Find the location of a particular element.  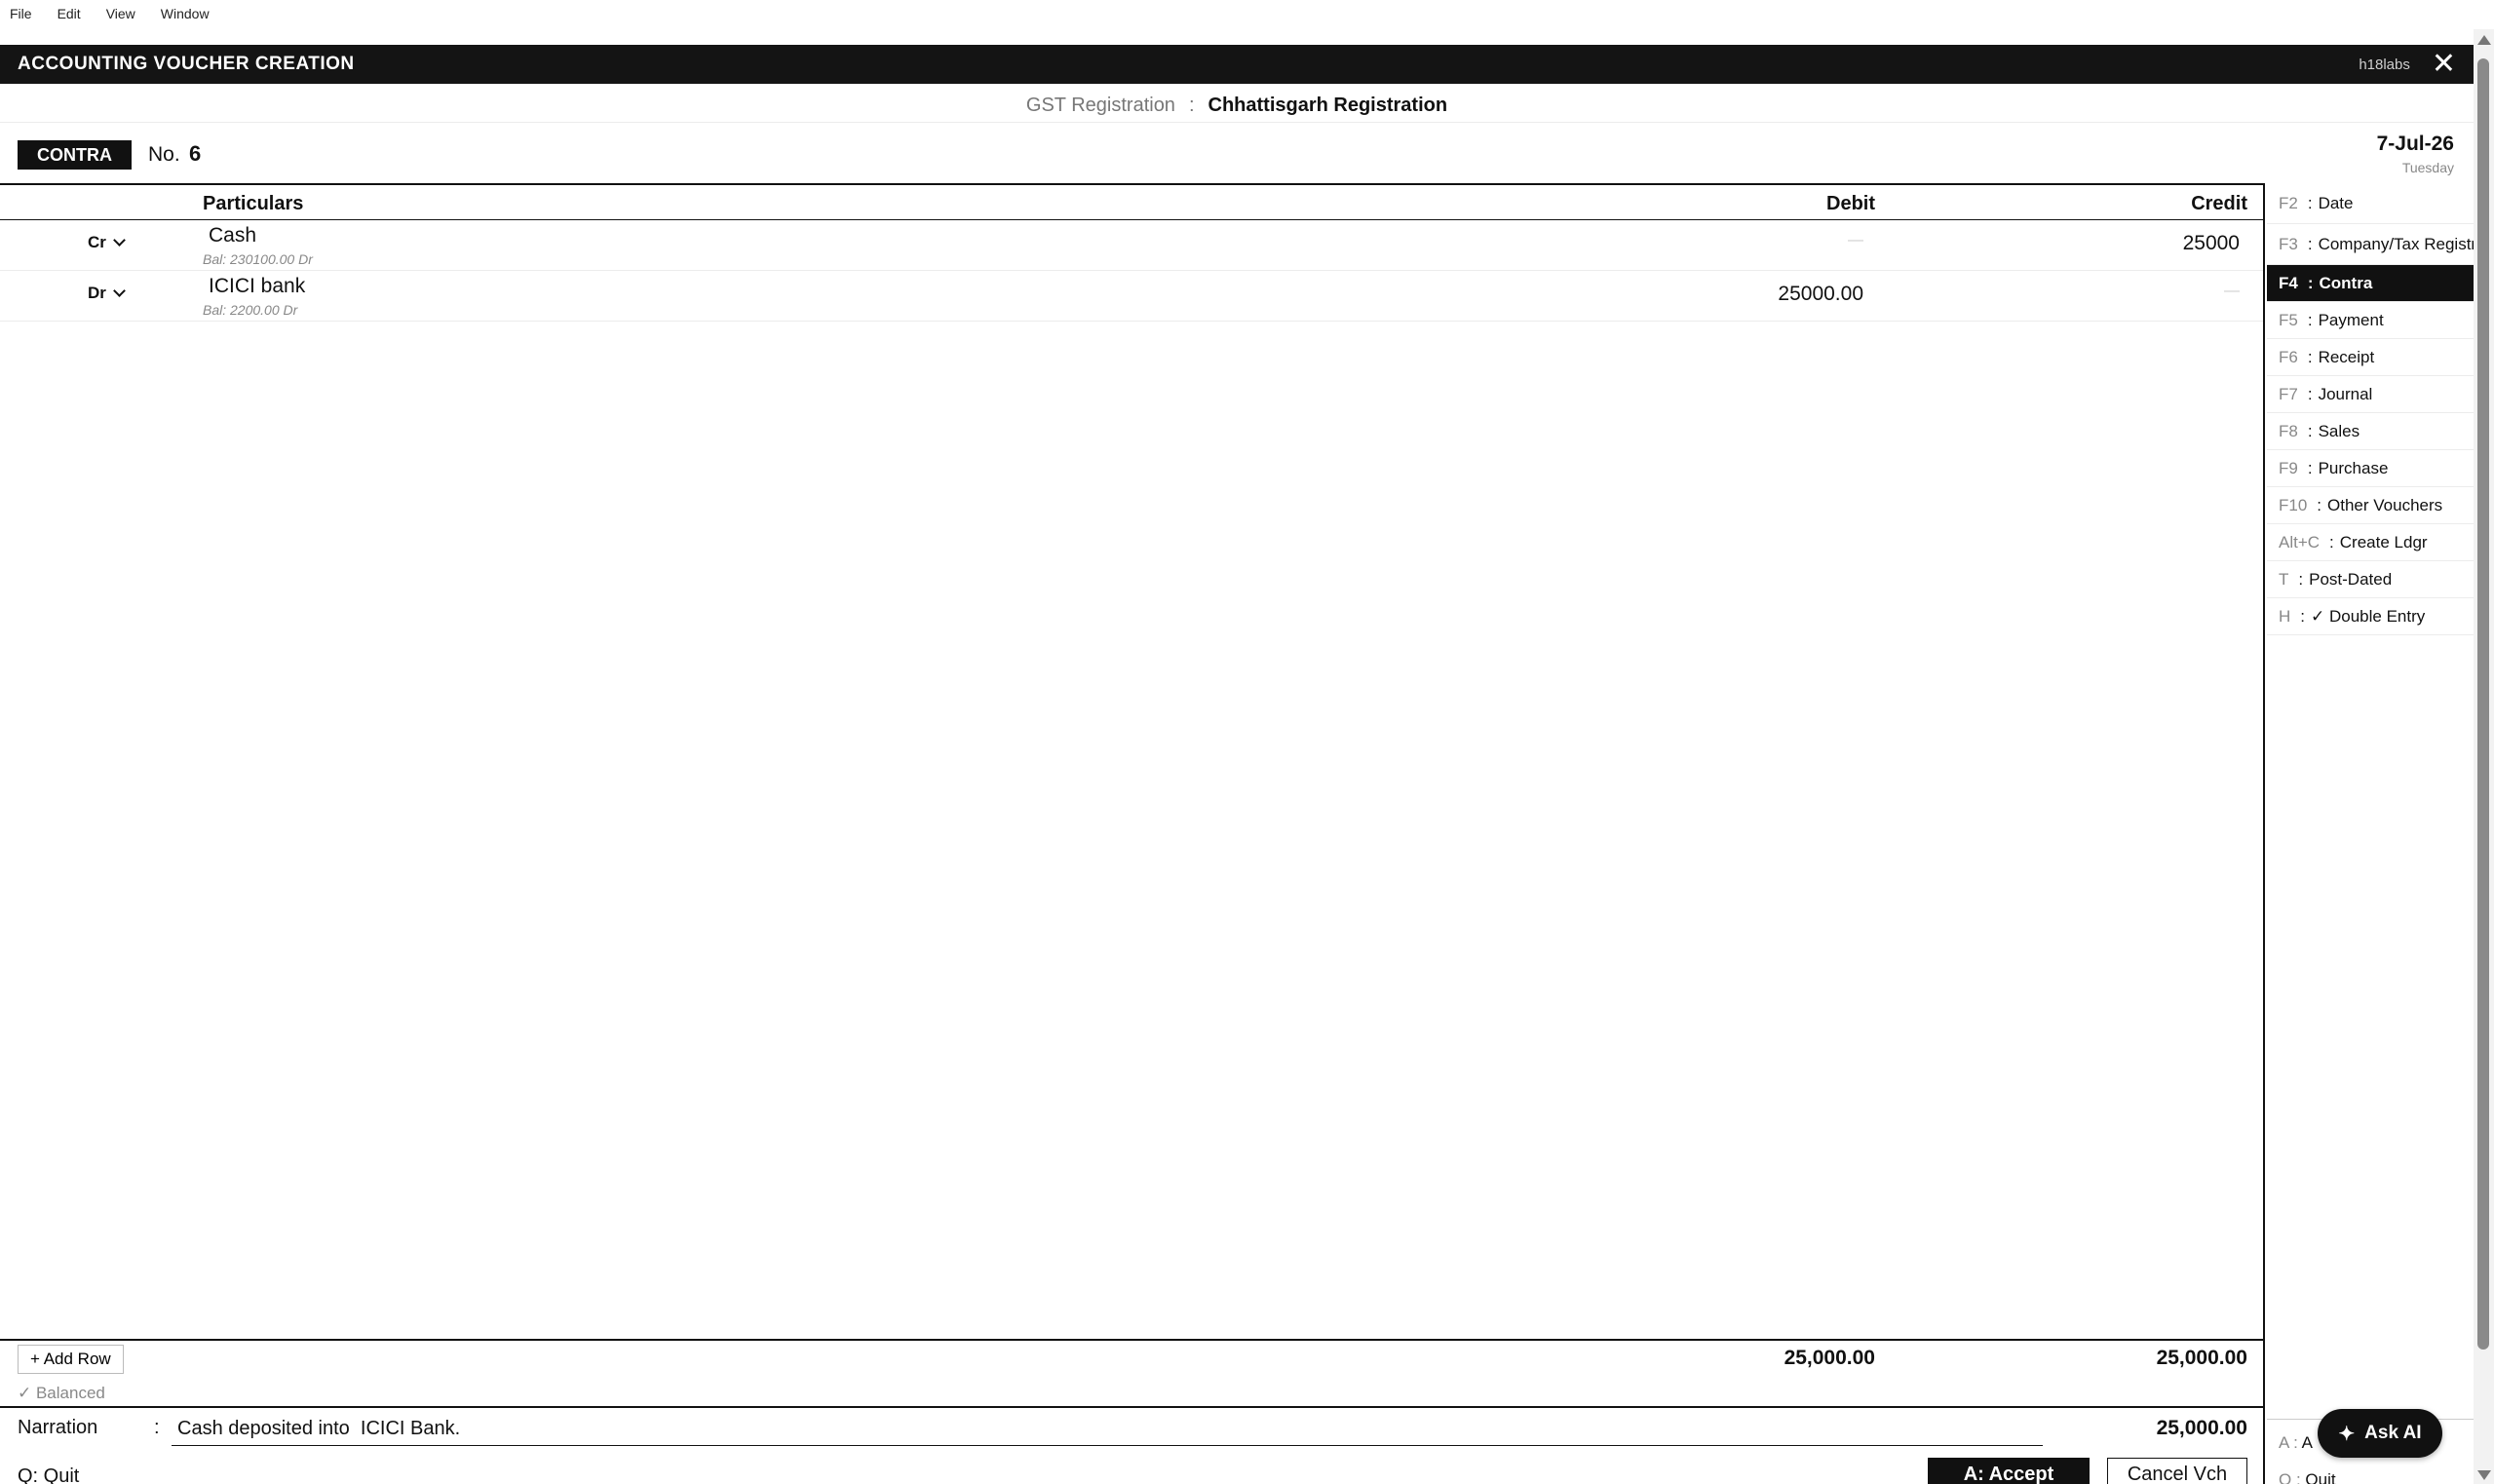

voucher-no-value: 6 is located at coordinates (195, 153).